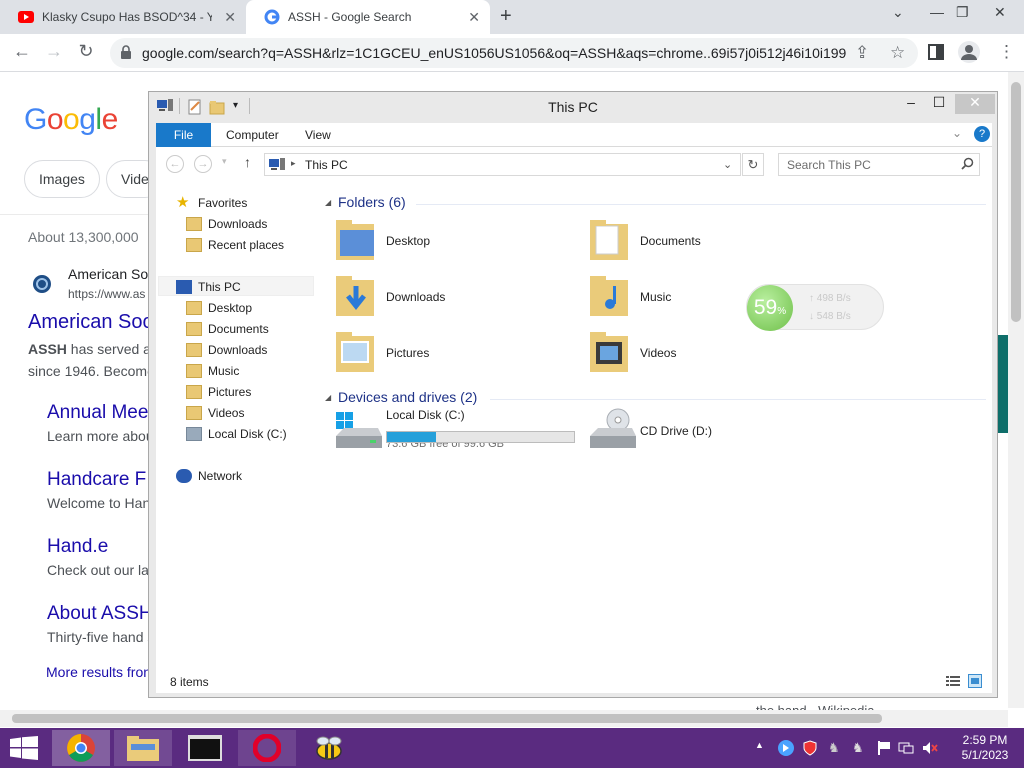 This screenshot has height=768, width=1024. Describe the element at coordinates (238, 224) in the screenshot. I see `nav-label: Downloads` at that location.